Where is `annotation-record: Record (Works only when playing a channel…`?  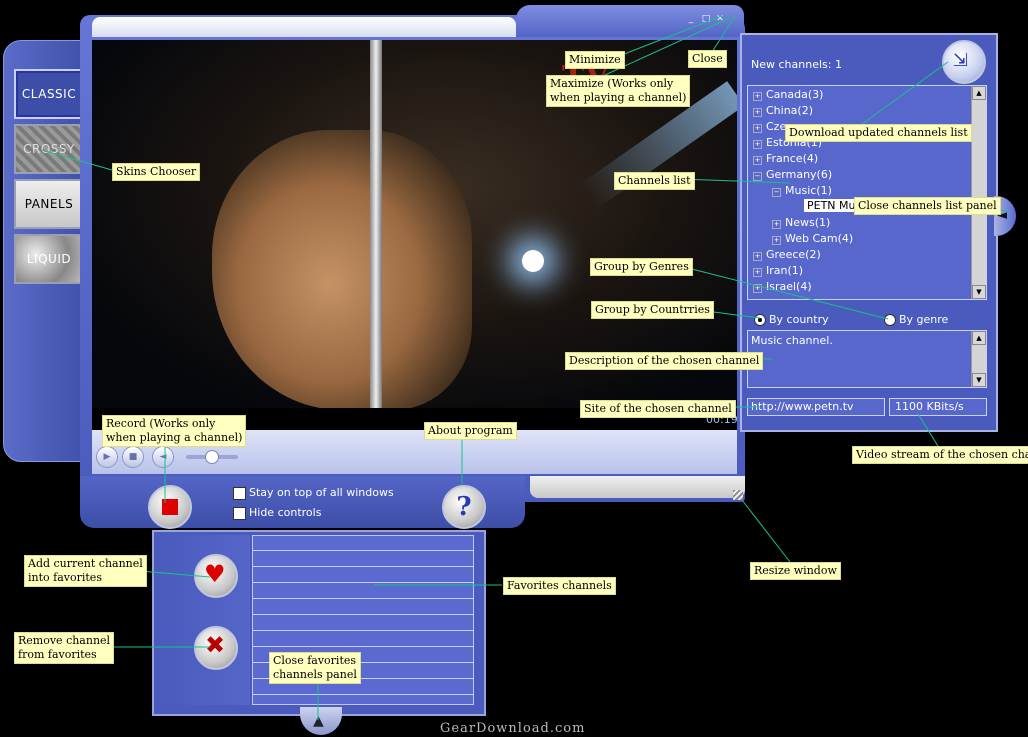
annotation-record: Record (Works only when playing a channel… is located at coordinates (174, 431).